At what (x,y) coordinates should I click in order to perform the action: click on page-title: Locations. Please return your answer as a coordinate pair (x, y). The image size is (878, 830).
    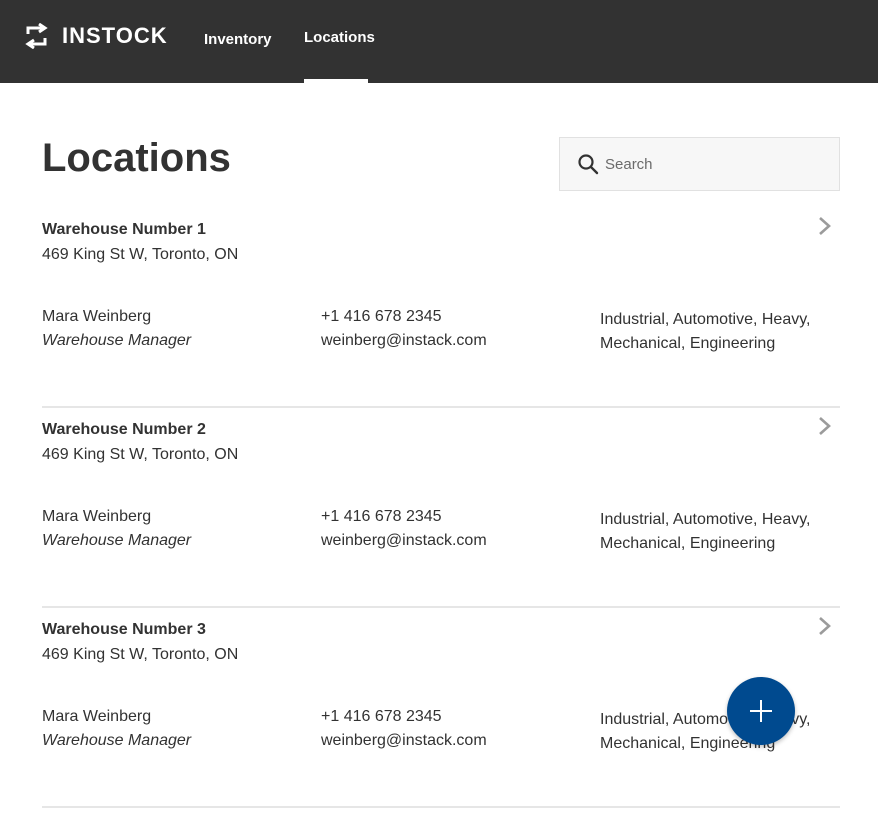
    Looking at the image, I should click on (136, 158).